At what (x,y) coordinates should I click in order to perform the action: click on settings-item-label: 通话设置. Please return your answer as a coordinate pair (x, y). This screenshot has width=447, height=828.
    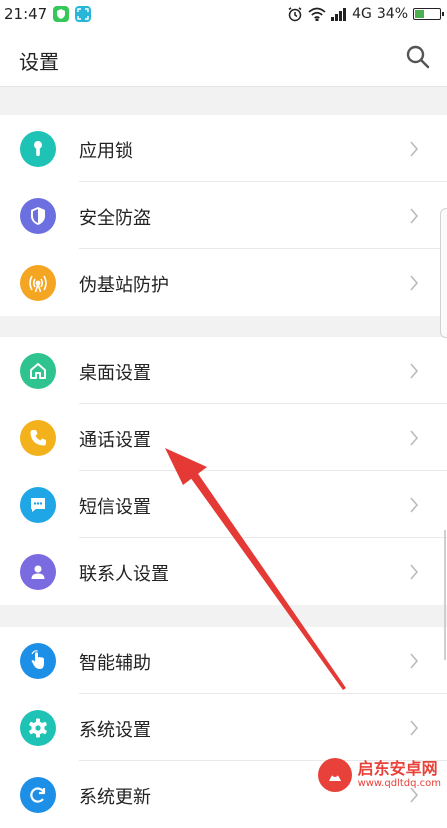
    Looking at the image, I should click on (115, 440).